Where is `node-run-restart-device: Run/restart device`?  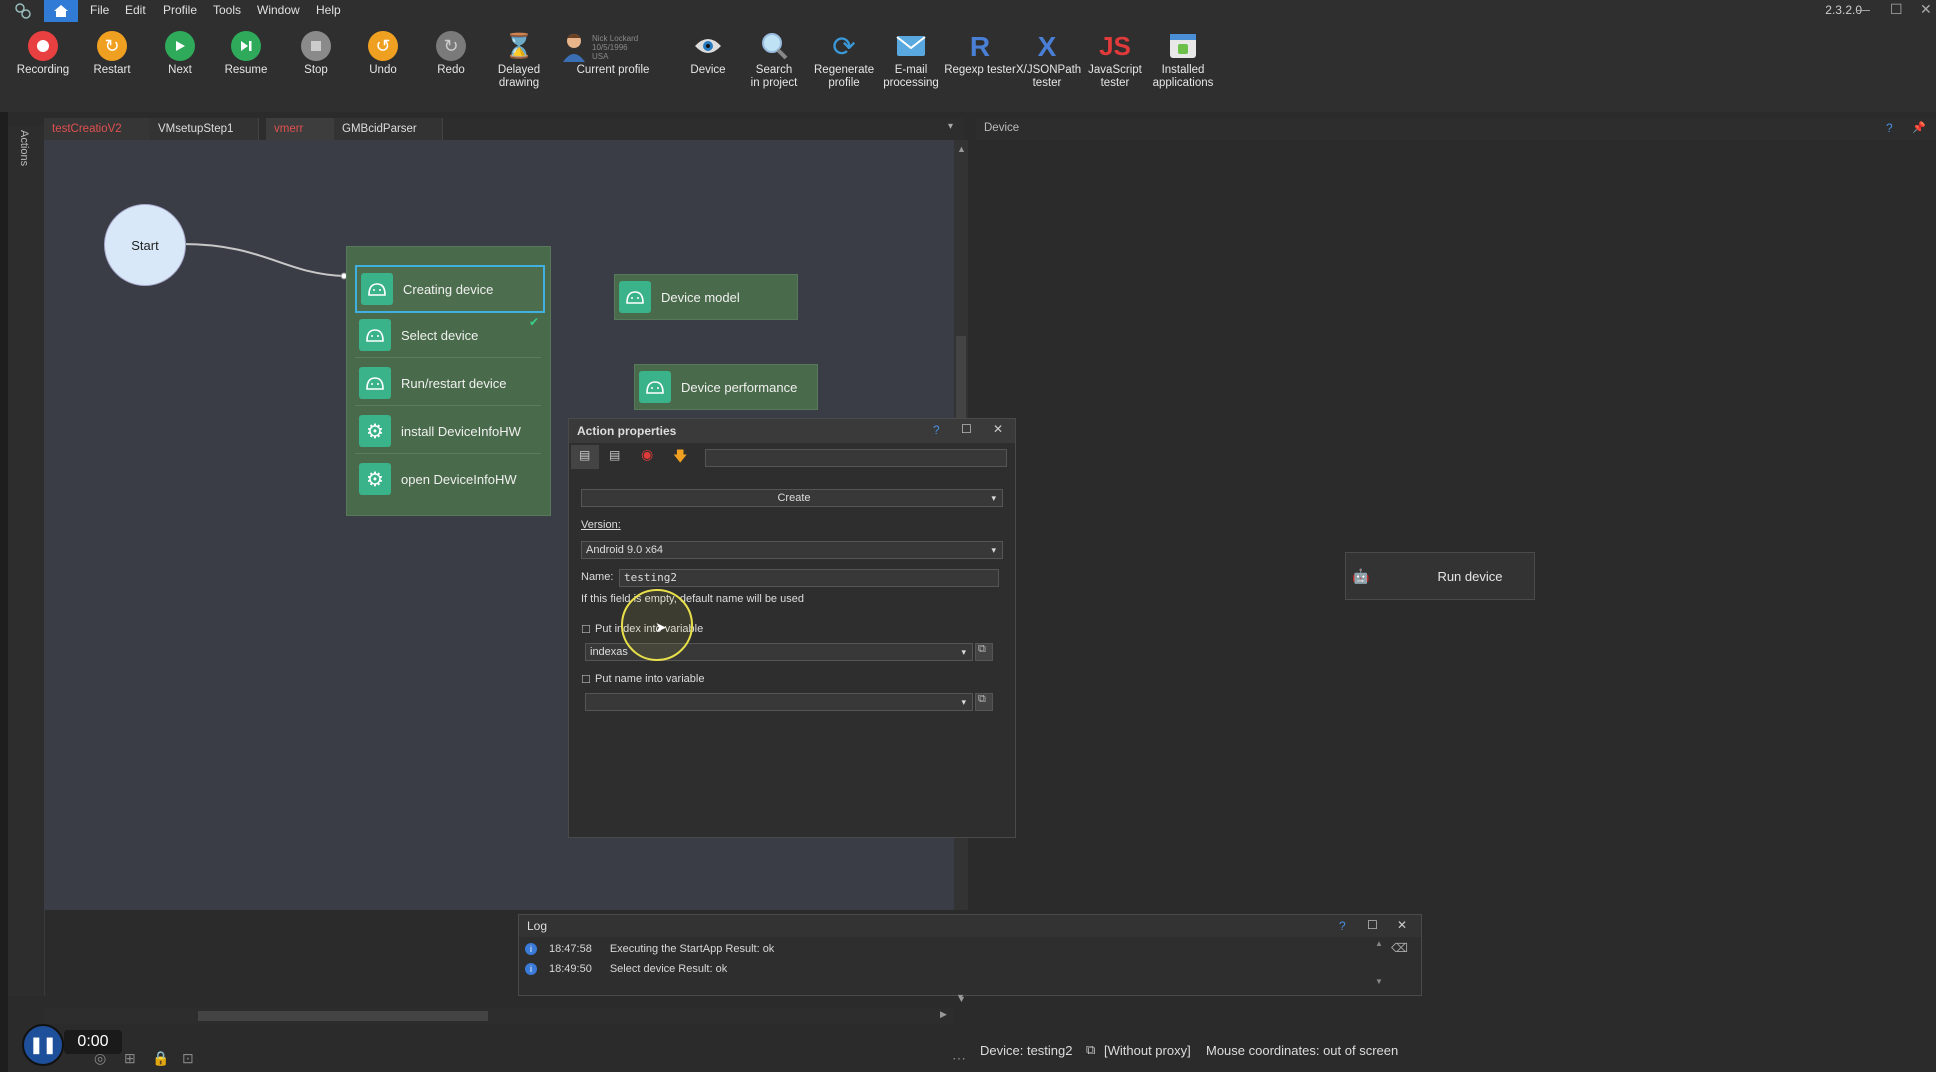 node-run-restart-device: Run/restart device is located at coordinates (448, 383).